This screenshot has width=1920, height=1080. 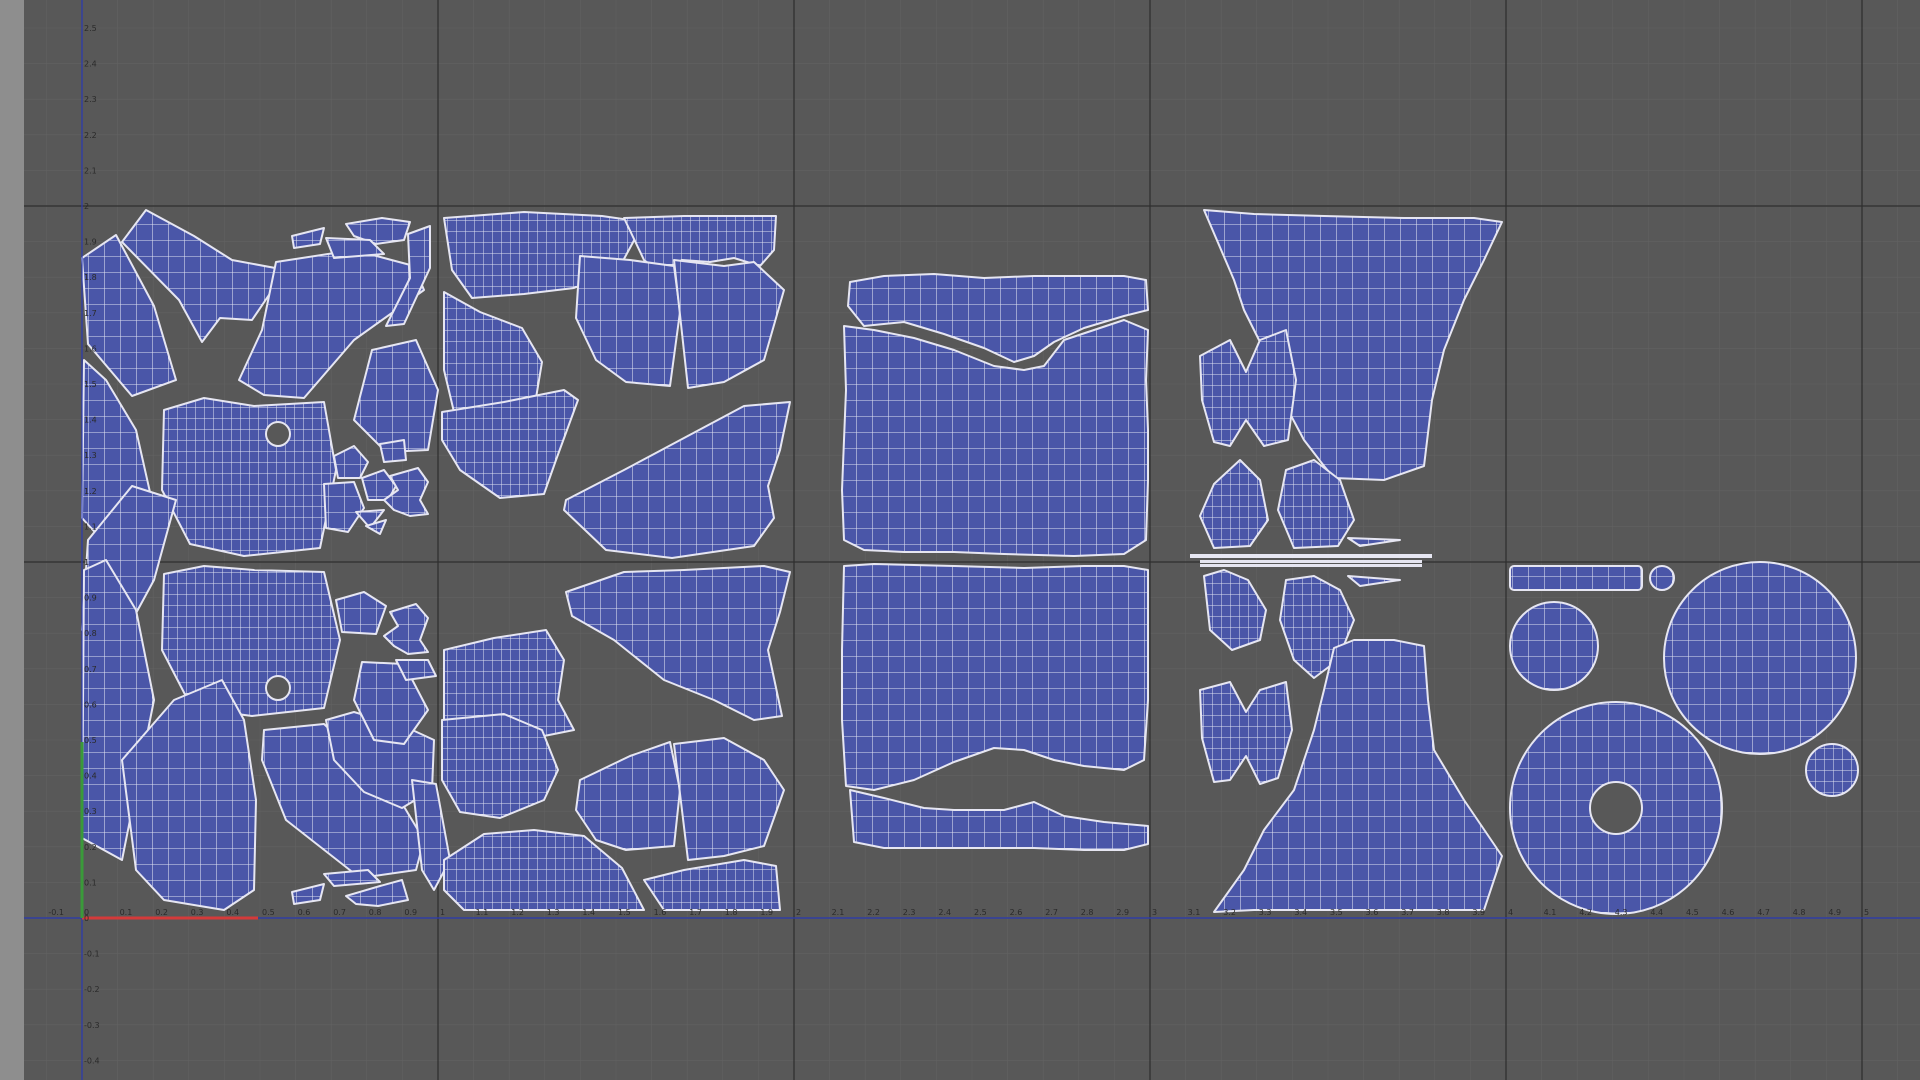 I want to click on u-tick-label: 5, so click(x=1866, y=912).